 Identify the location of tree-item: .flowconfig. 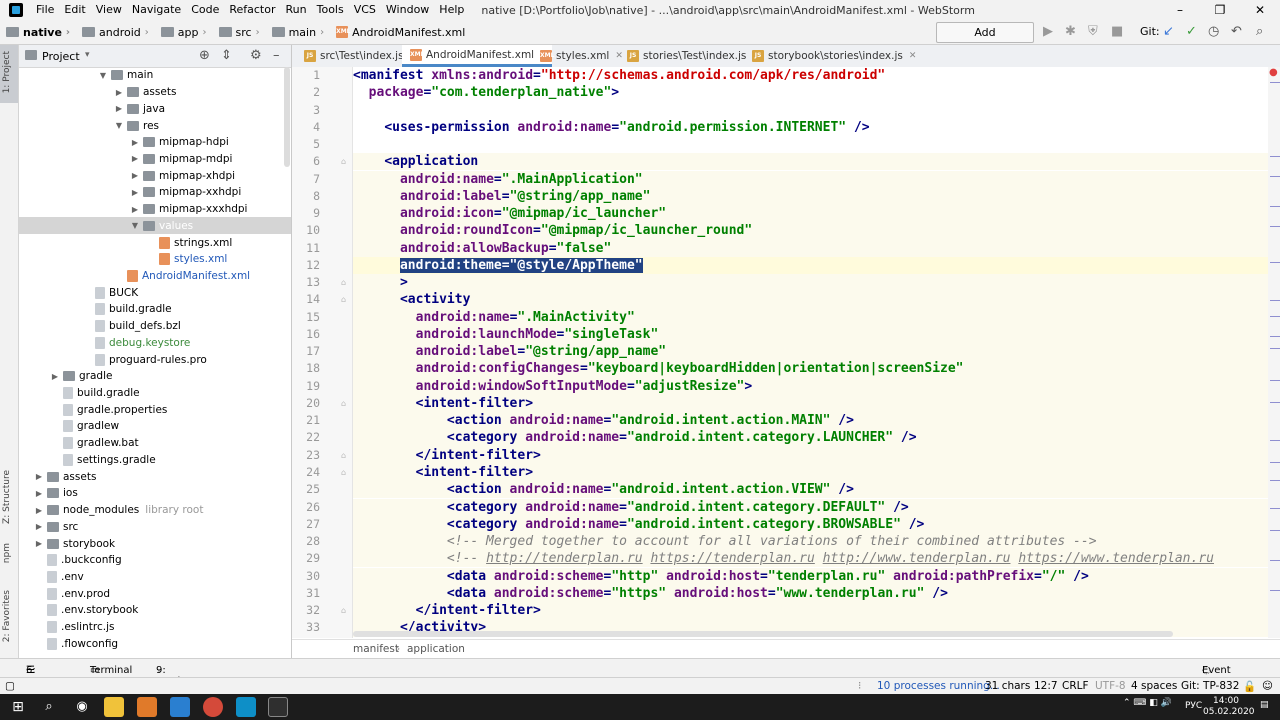
(155, 643).